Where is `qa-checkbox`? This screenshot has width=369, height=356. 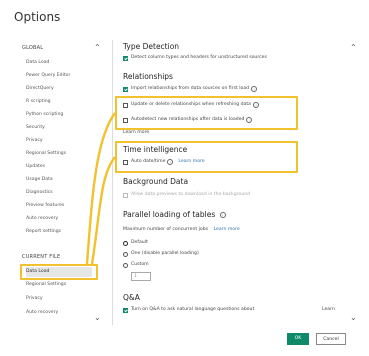
qa-checkbox is located at coordinates (125, 310).